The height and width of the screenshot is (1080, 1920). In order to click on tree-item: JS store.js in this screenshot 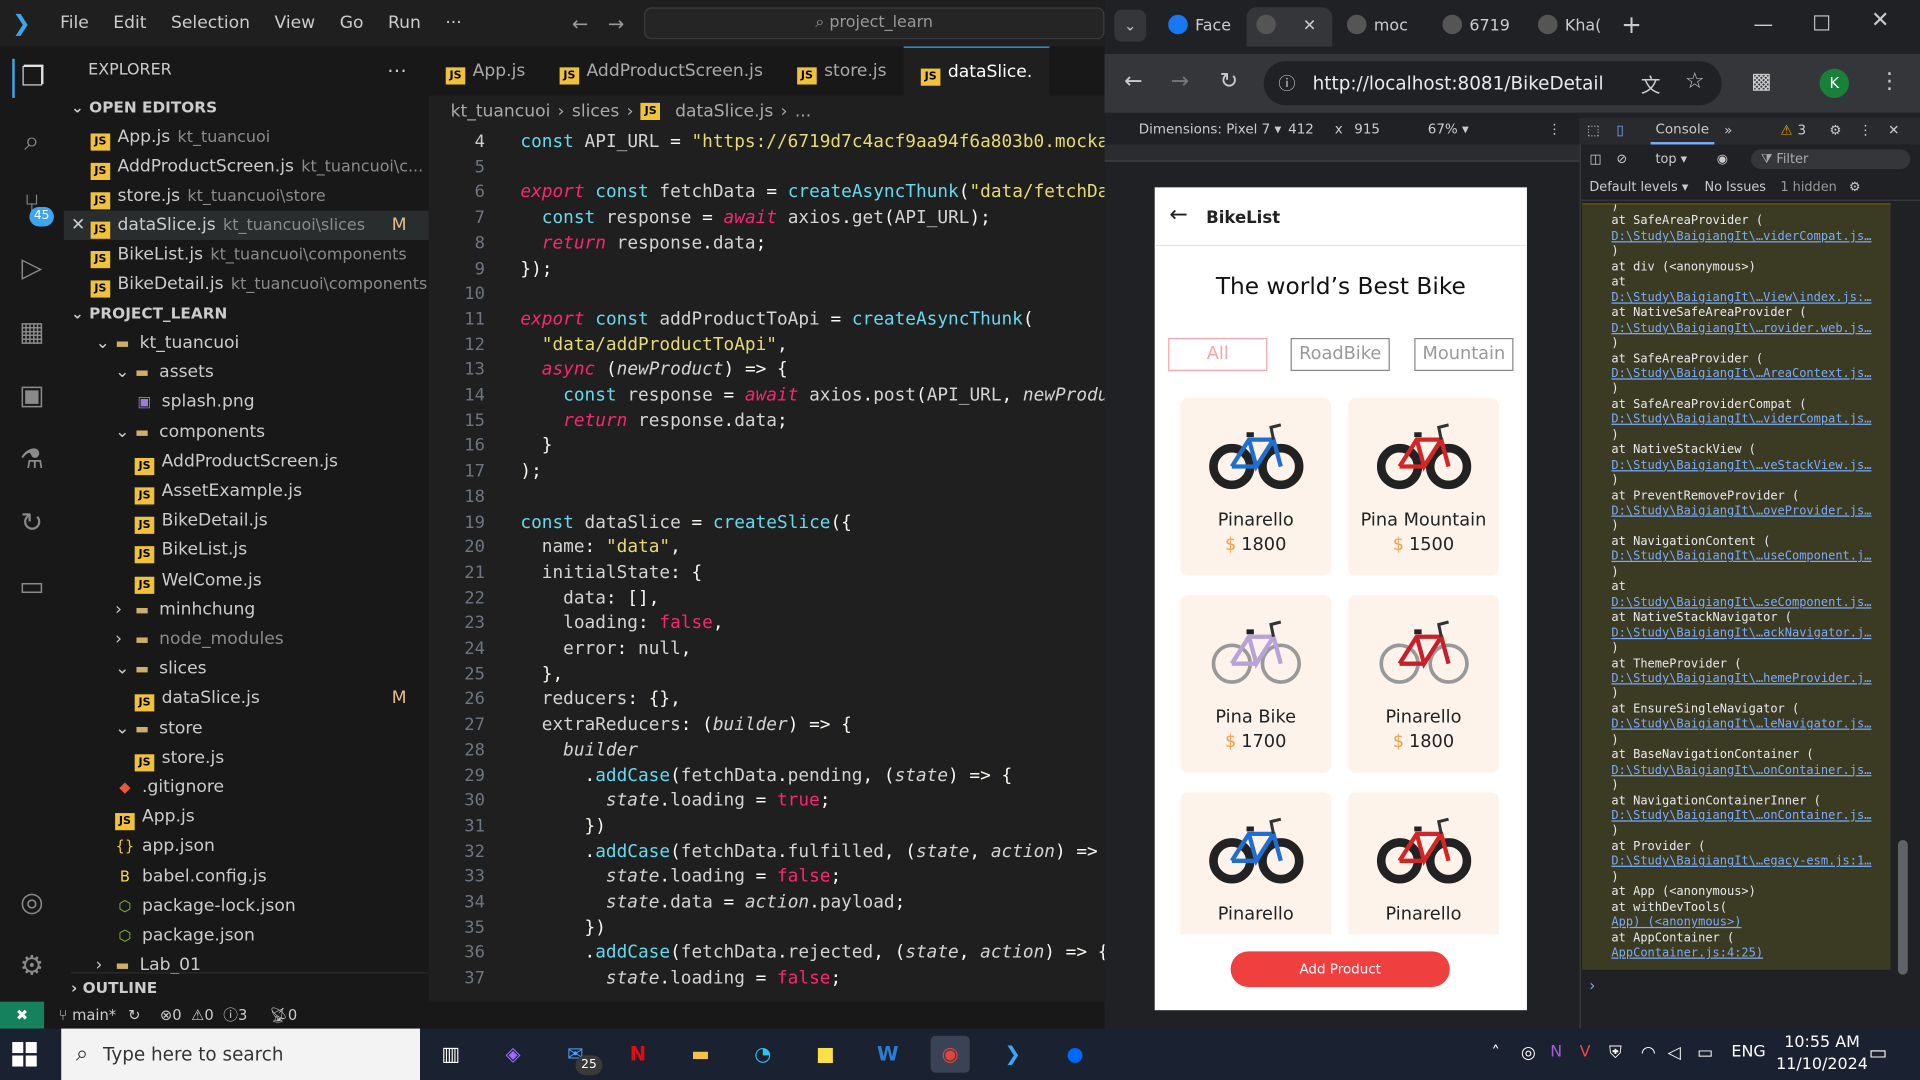, I will do `click(281, 757)`.